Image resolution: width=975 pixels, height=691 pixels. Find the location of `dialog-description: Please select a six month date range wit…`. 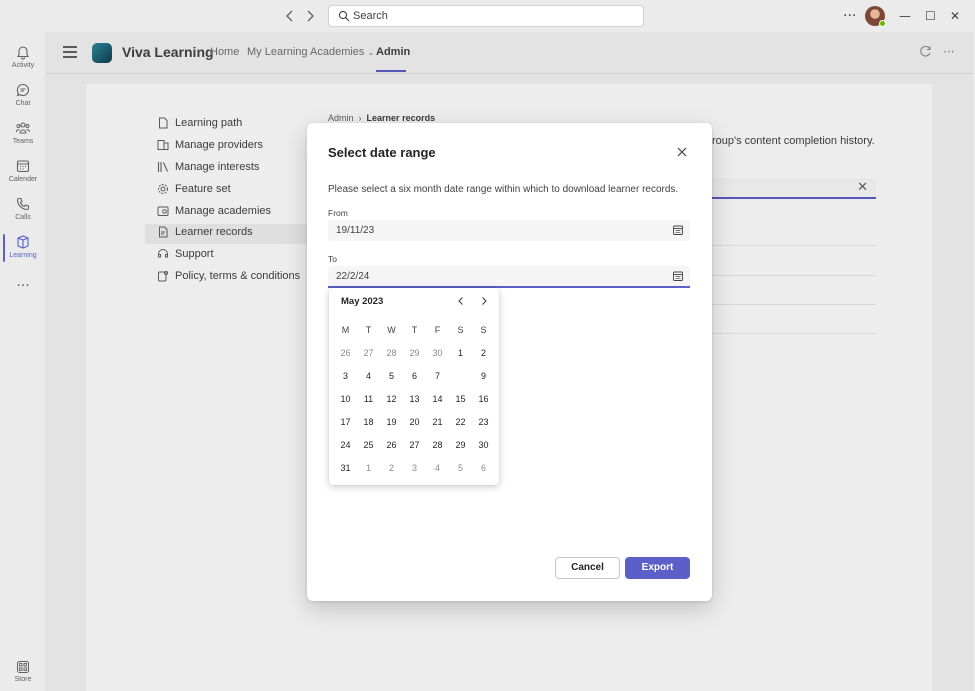

dialog-description: Please select a six month date range wit… is located at coordinates (503, 189).